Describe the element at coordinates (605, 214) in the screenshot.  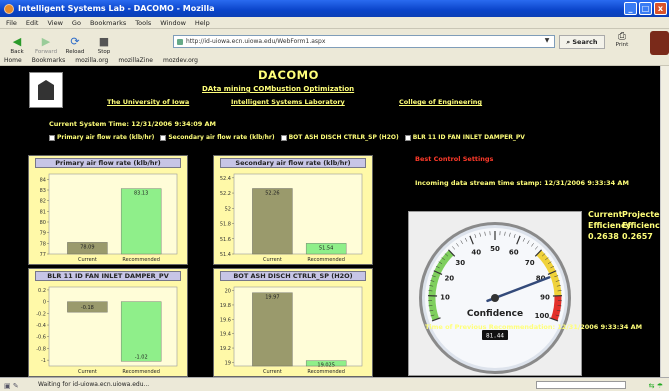
I see `eff-header-current: Current` at that location.